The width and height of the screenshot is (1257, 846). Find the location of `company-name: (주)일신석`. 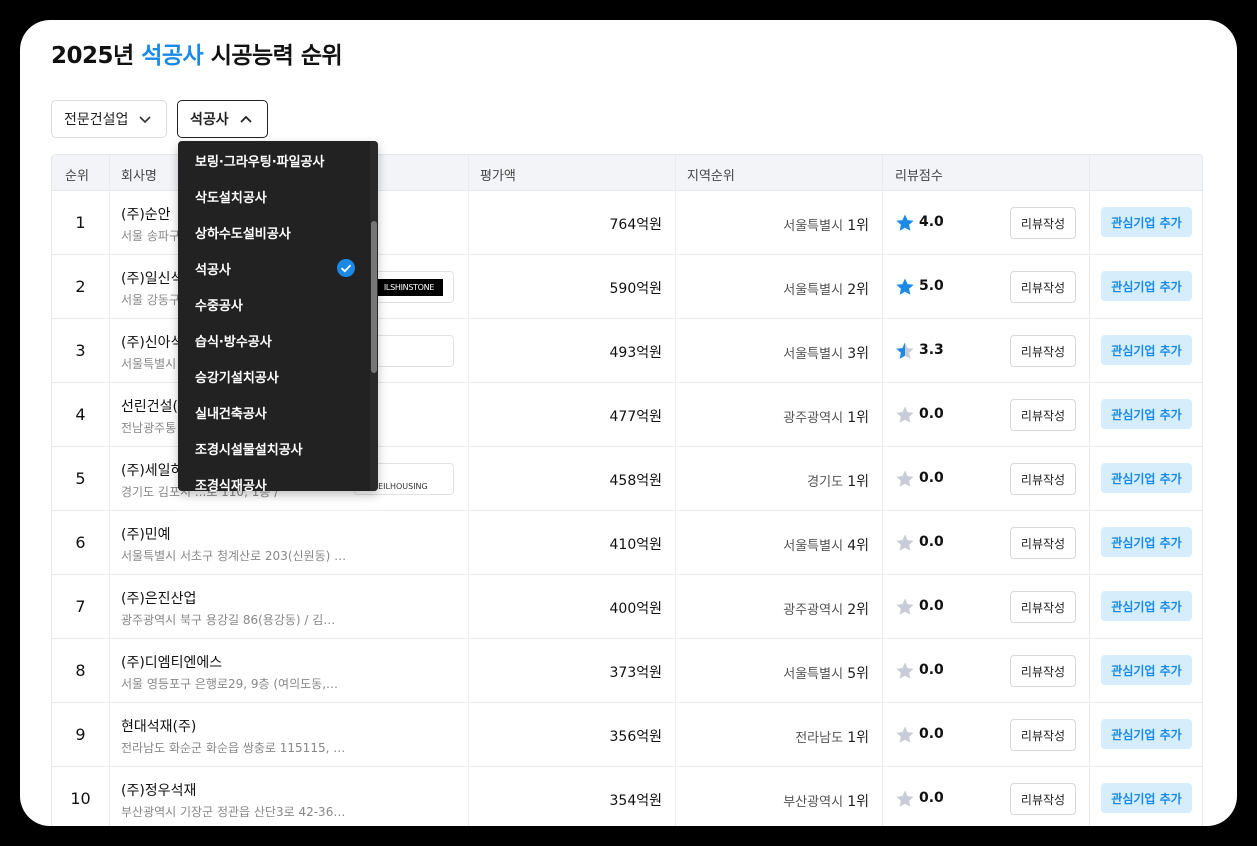

company-name: (주)일신석 is located at coordinates (152, 278).